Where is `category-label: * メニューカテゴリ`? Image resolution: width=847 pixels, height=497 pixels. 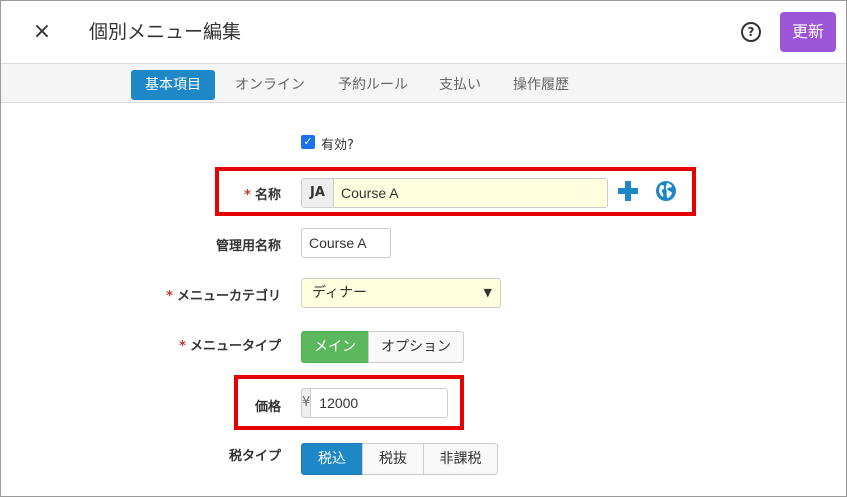
category-label: * メニューカテゴリ is located at coordinates (223, 296).